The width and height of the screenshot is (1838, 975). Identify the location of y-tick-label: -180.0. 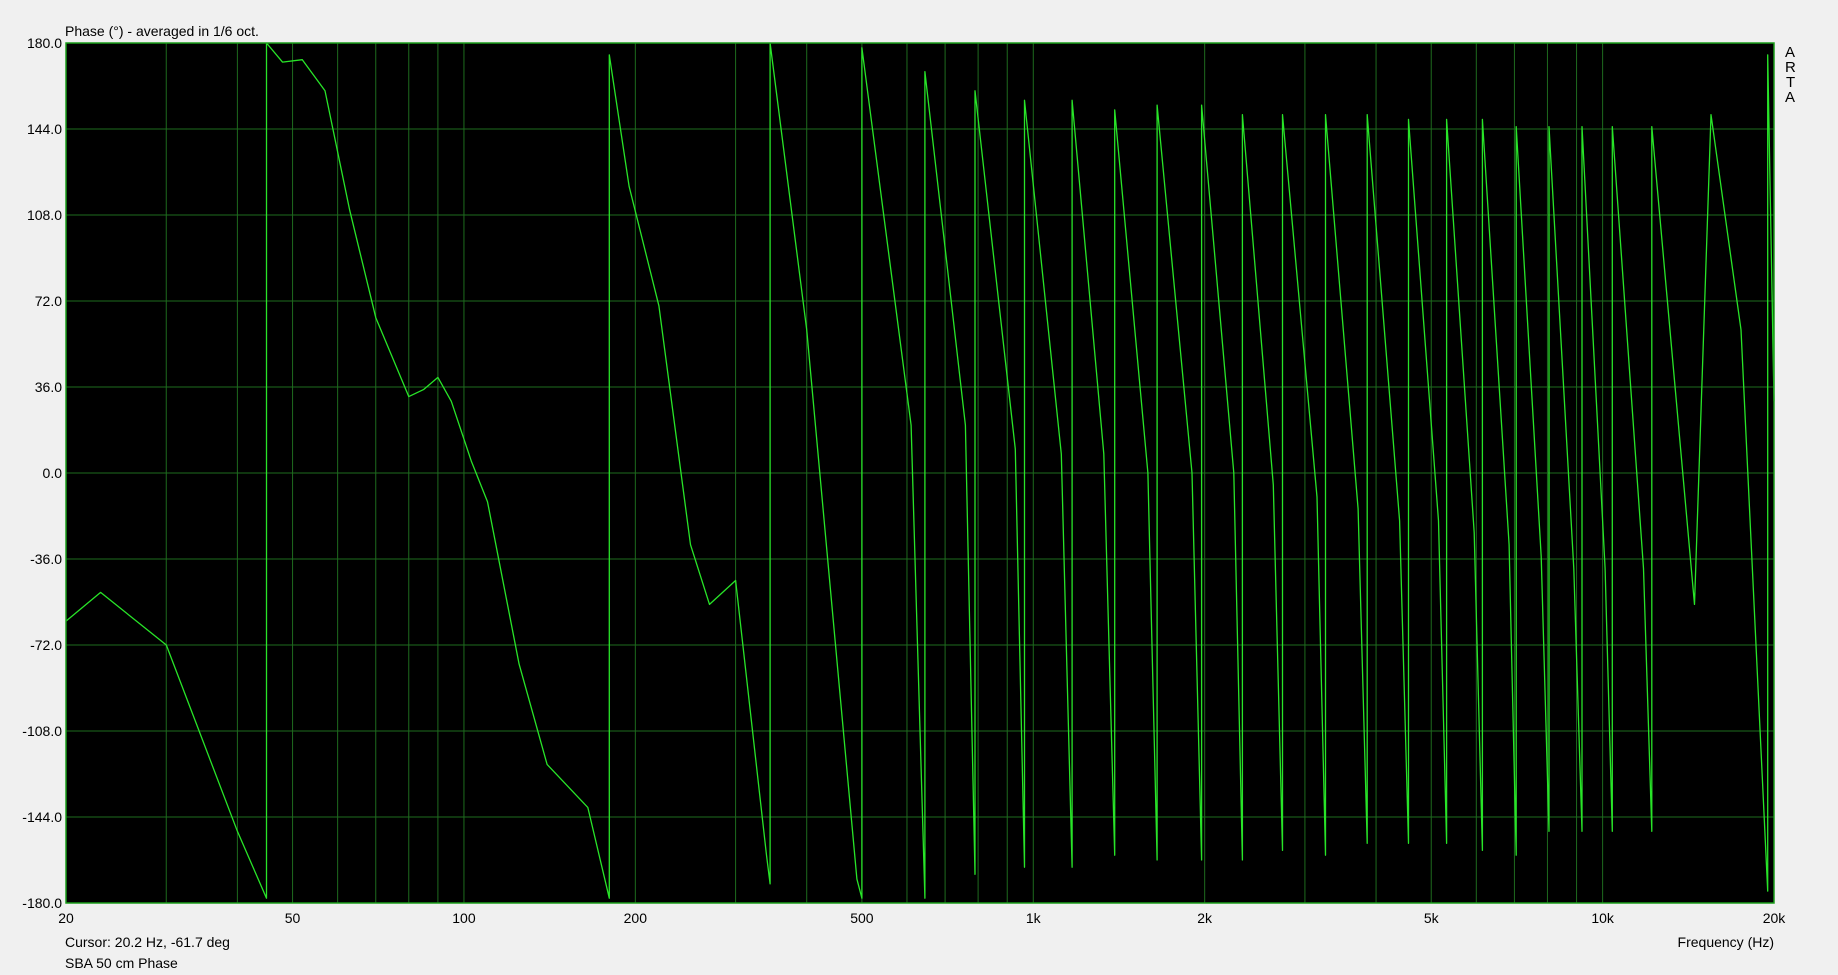
(42, 903).